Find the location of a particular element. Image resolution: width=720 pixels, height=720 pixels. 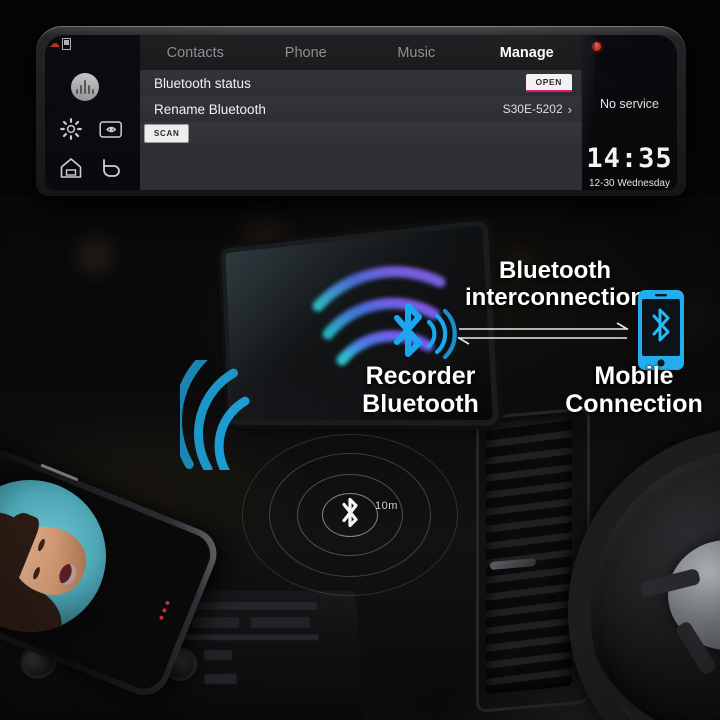

sidebar-item-camera is located at coordinates (111, 132).